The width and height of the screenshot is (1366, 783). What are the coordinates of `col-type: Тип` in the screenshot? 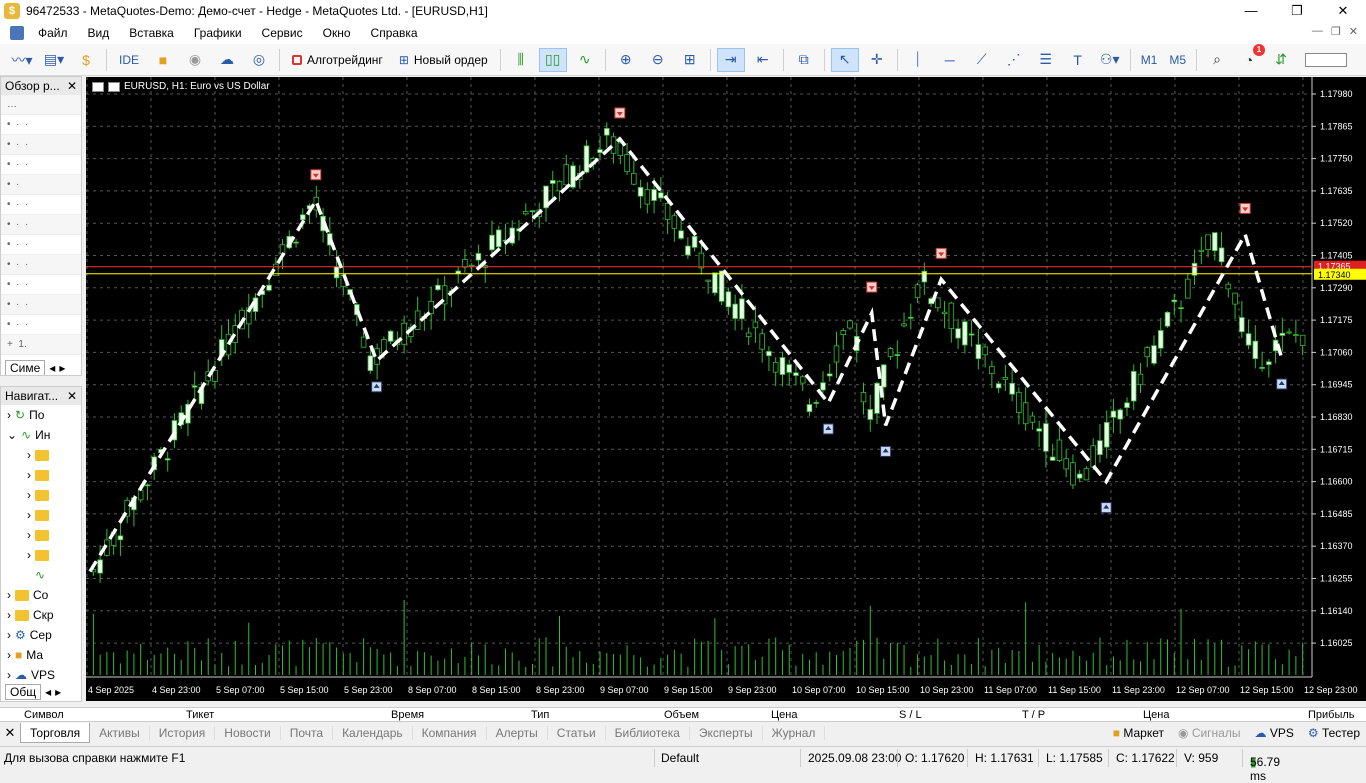 It's located at (540, 715).